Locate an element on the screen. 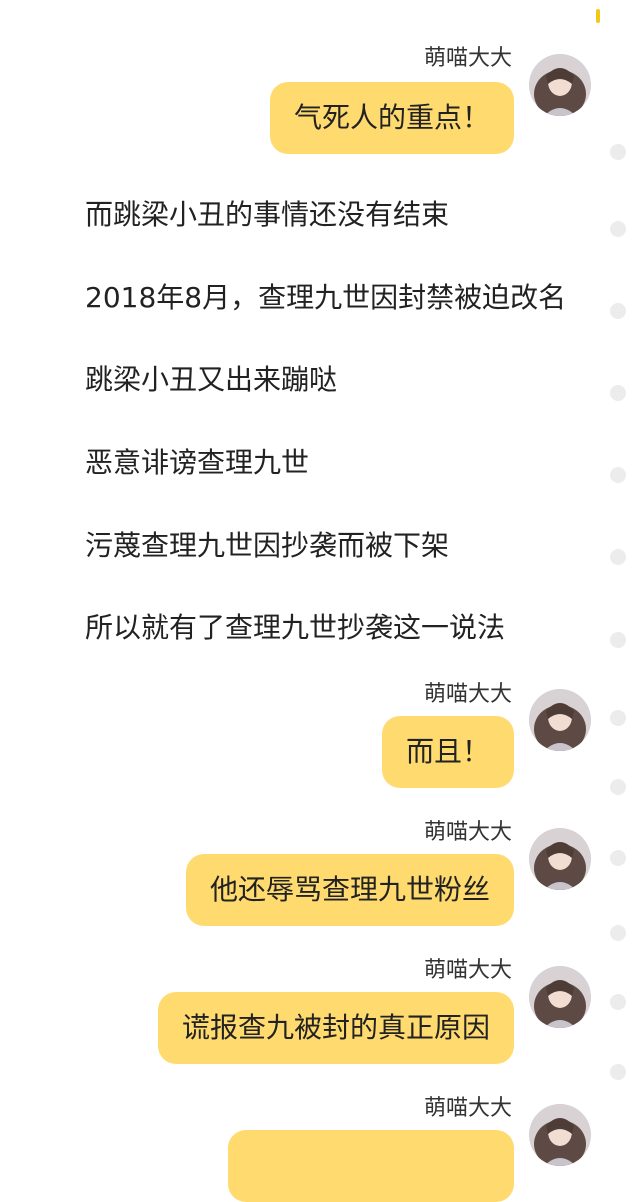  chat-bubble: 而且！ is located at coordinates (447, 752).